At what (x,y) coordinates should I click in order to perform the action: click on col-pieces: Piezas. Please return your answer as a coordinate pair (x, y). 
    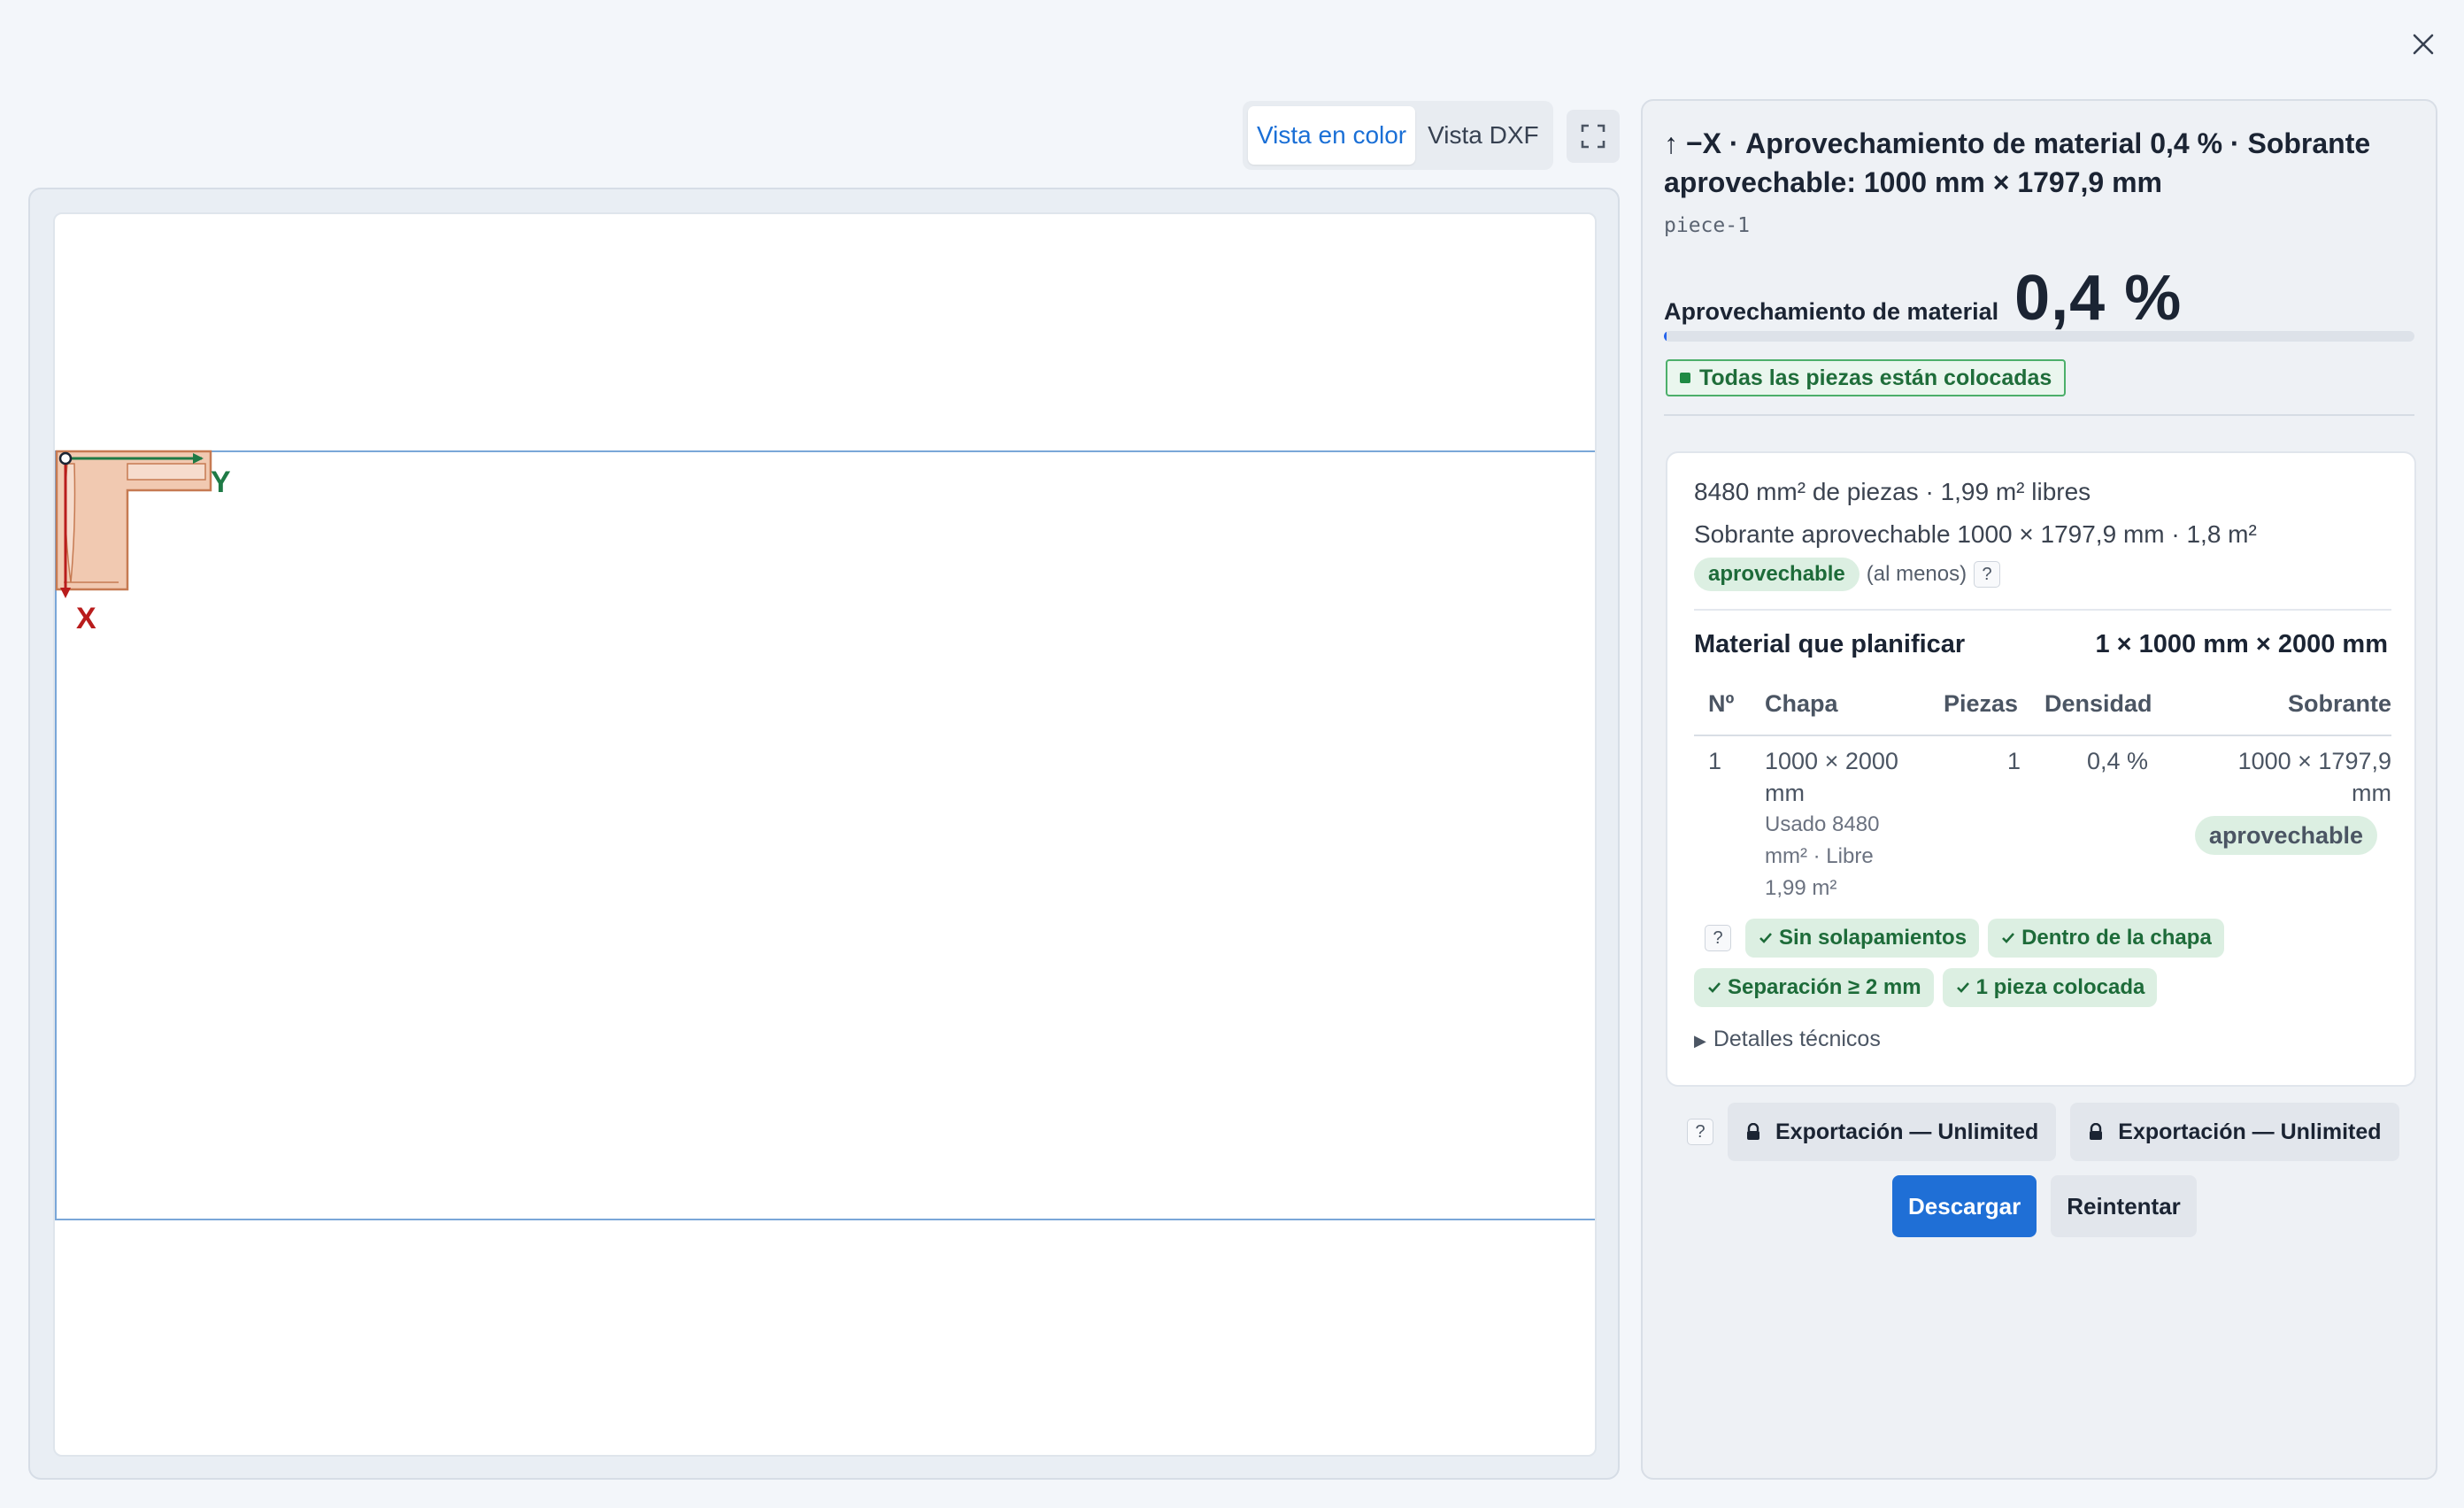
    Looking at the image, I should click on (1982, 703).